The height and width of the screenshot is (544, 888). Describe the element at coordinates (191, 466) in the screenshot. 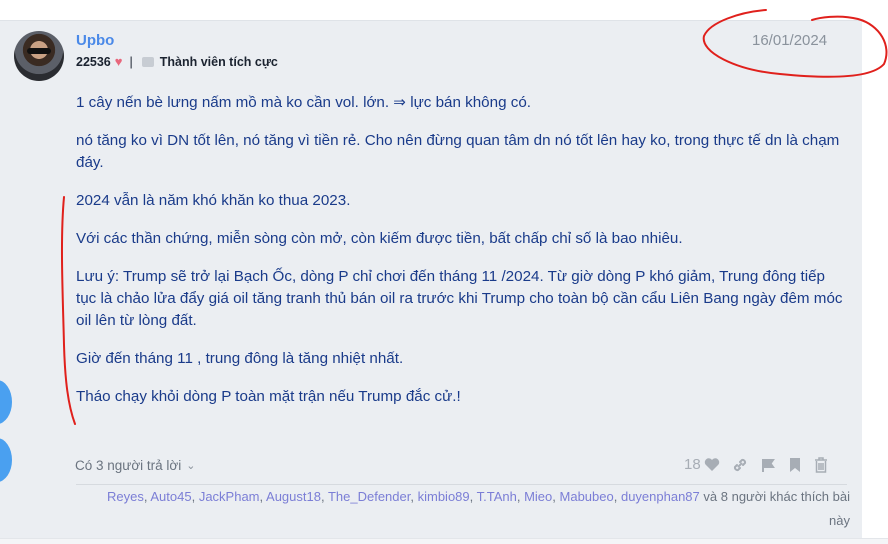

I see `chevron-down-icon: ⌄` at that location.